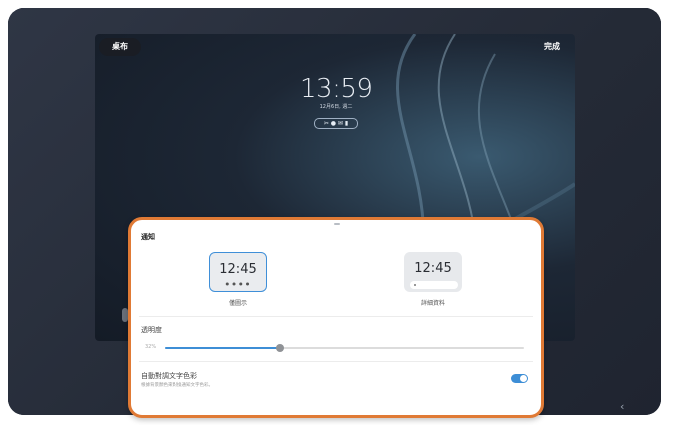 This screenshot has height=425, width=673. Describe the element at coordinates (148, 237) in the screenshot. I see `sheet-title: 通知` at that location.